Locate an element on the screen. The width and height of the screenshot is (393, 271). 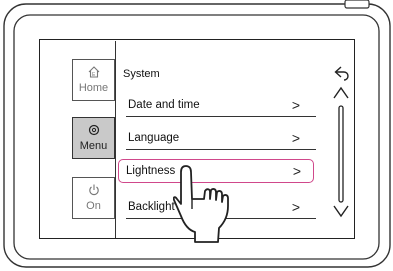
gear-icon is located at coordinates (93, 131).